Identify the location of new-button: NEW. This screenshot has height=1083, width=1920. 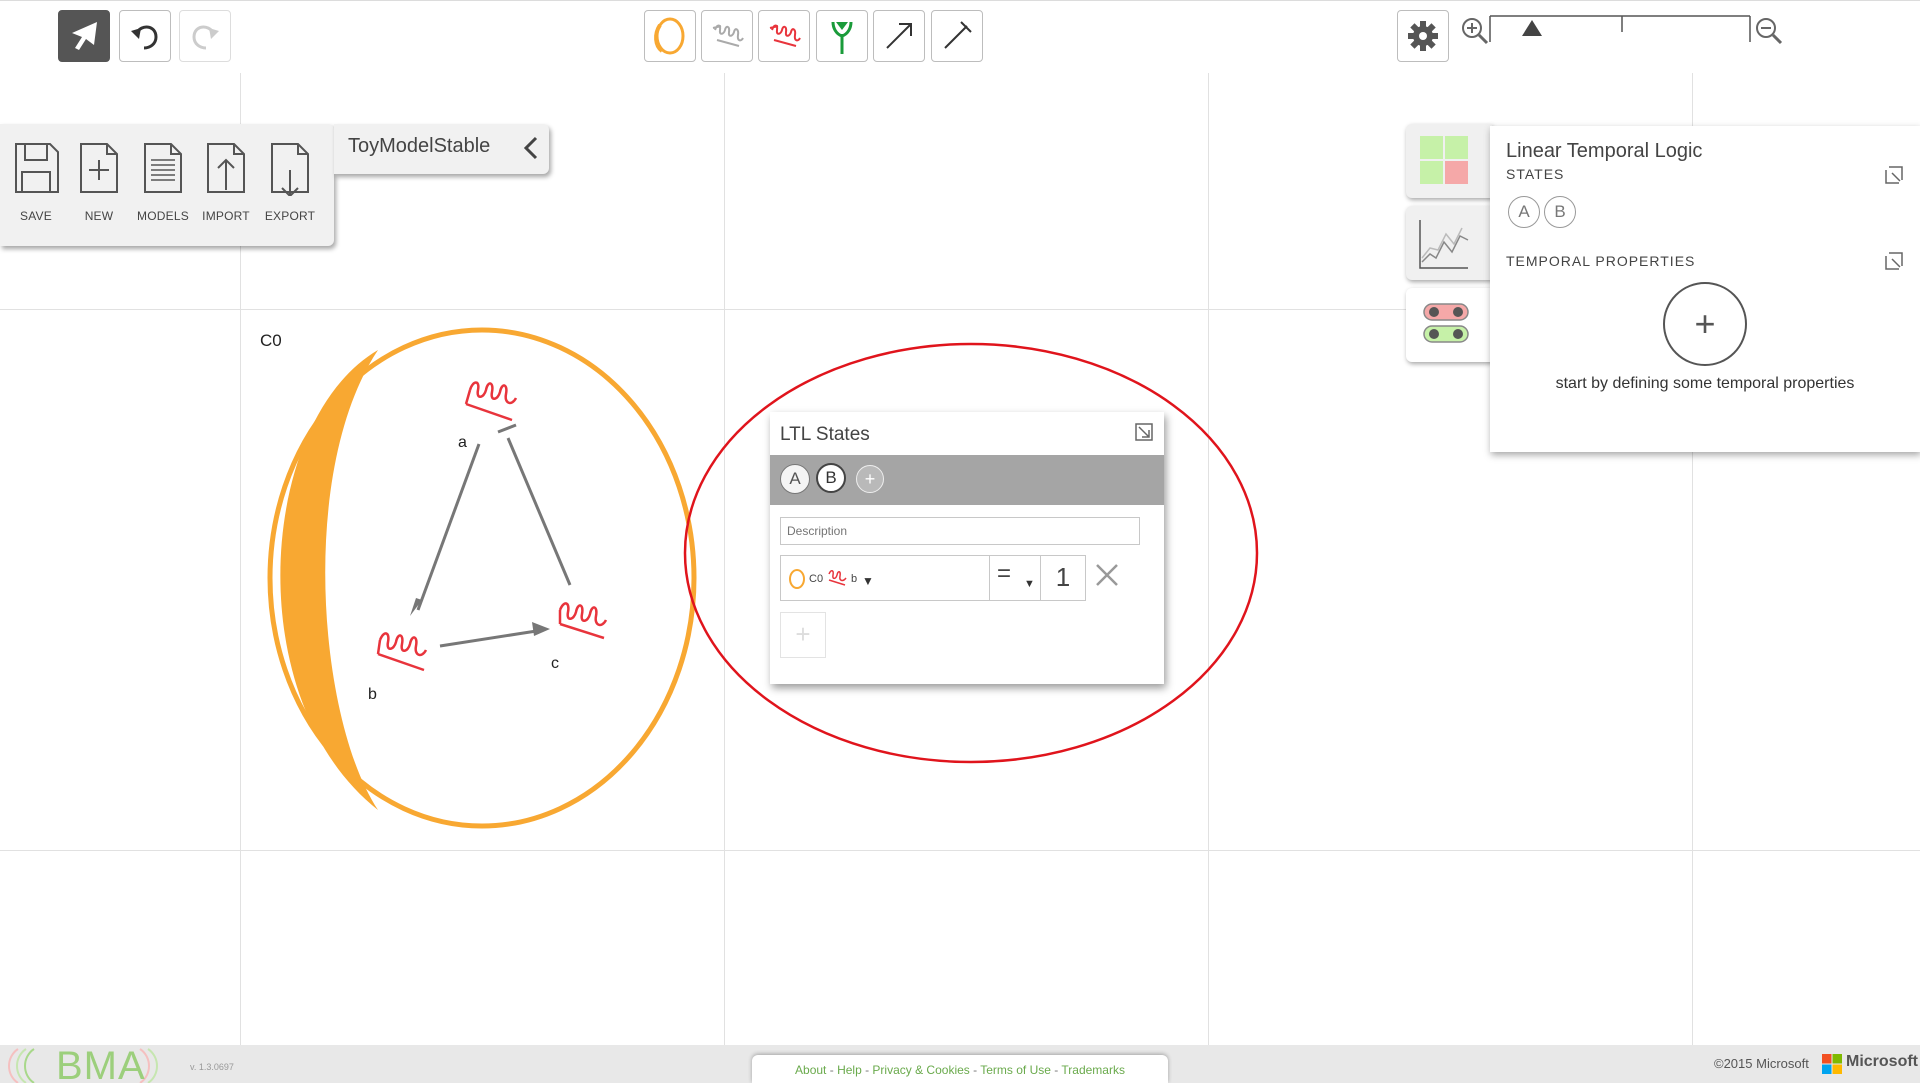
(99, 181).